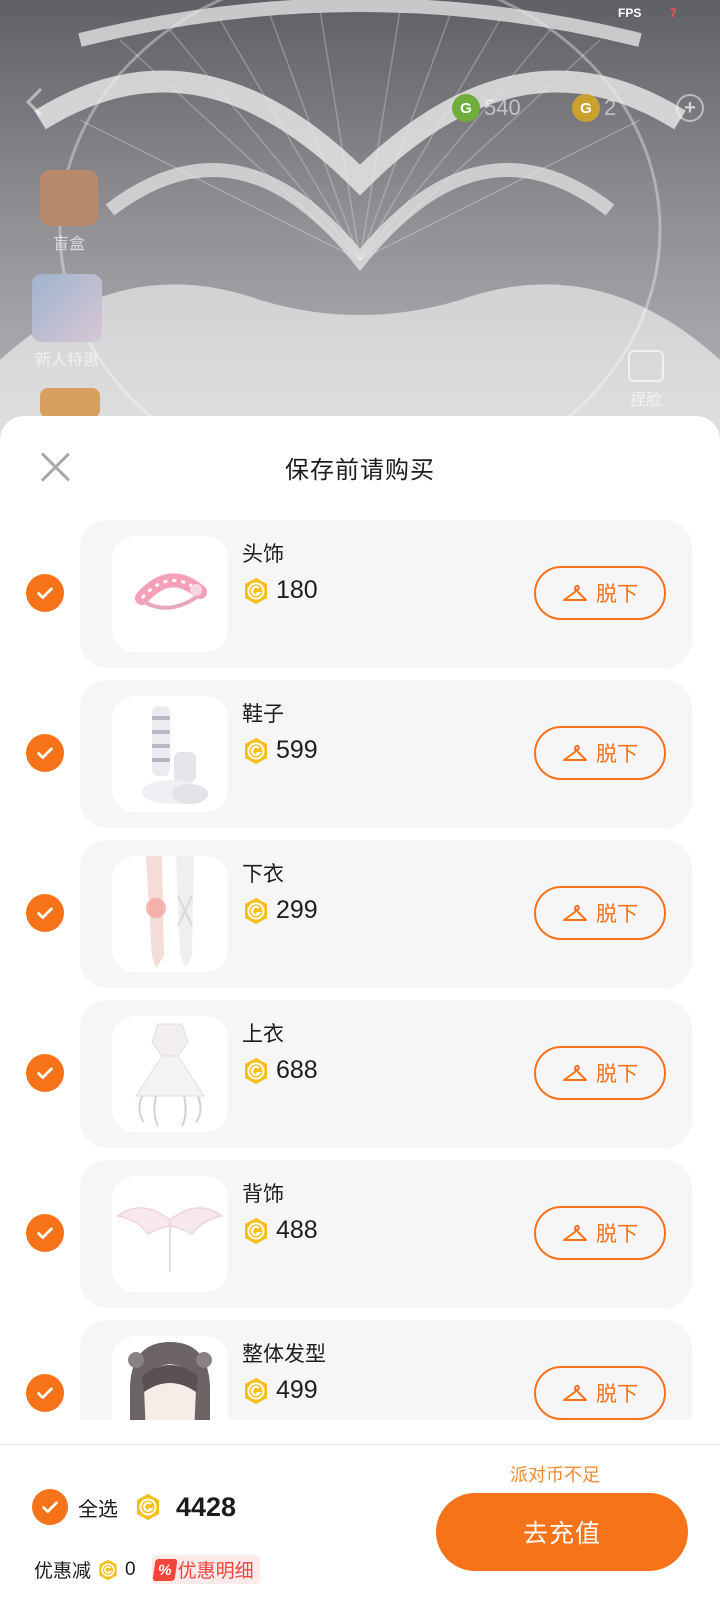 This screenshot has height=1600, width=720. Describe the element at coordinates (147, 1569) in the screenshot. I see `discount-line: 优惠减 0 % 优惠明细` at that location.